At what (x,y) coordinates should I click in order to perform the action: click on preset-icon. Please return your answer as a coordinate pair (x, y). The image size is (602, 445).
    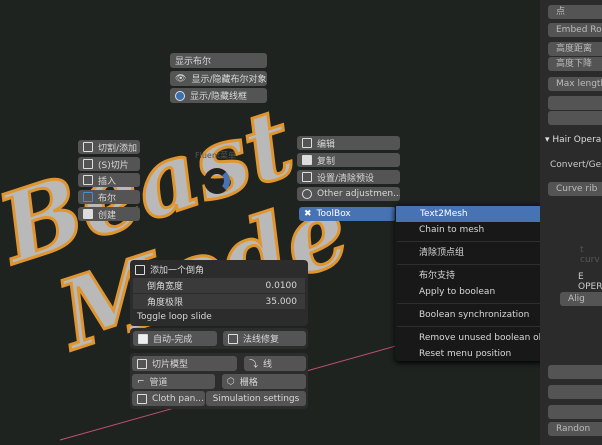
    Looking at the image, I should click on (307, 177).